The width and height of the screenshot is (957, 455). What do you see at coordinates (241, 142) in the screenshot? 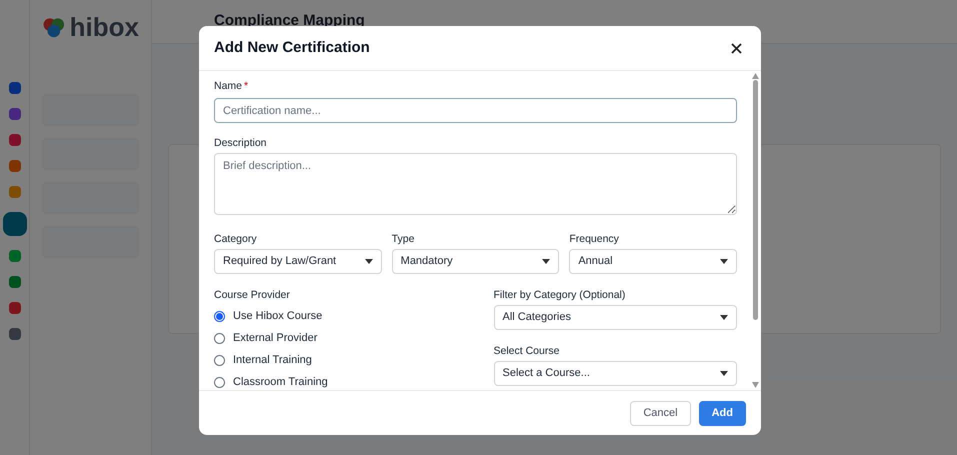
I see `field-label: Description` at bounding box center [241, 142].